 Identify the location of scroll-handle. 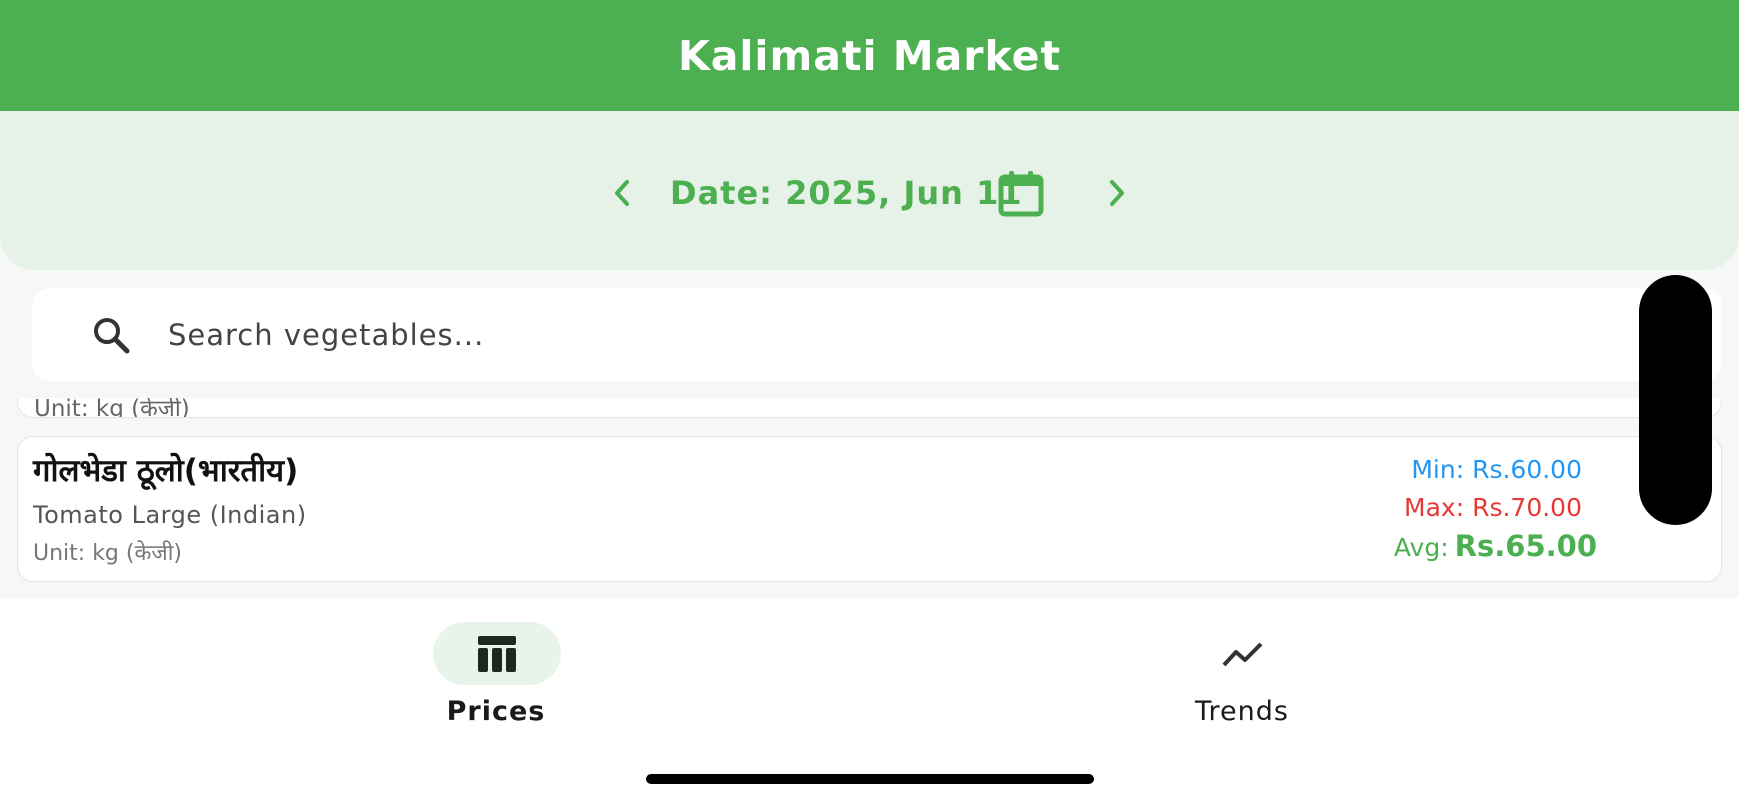
(1675, 400).